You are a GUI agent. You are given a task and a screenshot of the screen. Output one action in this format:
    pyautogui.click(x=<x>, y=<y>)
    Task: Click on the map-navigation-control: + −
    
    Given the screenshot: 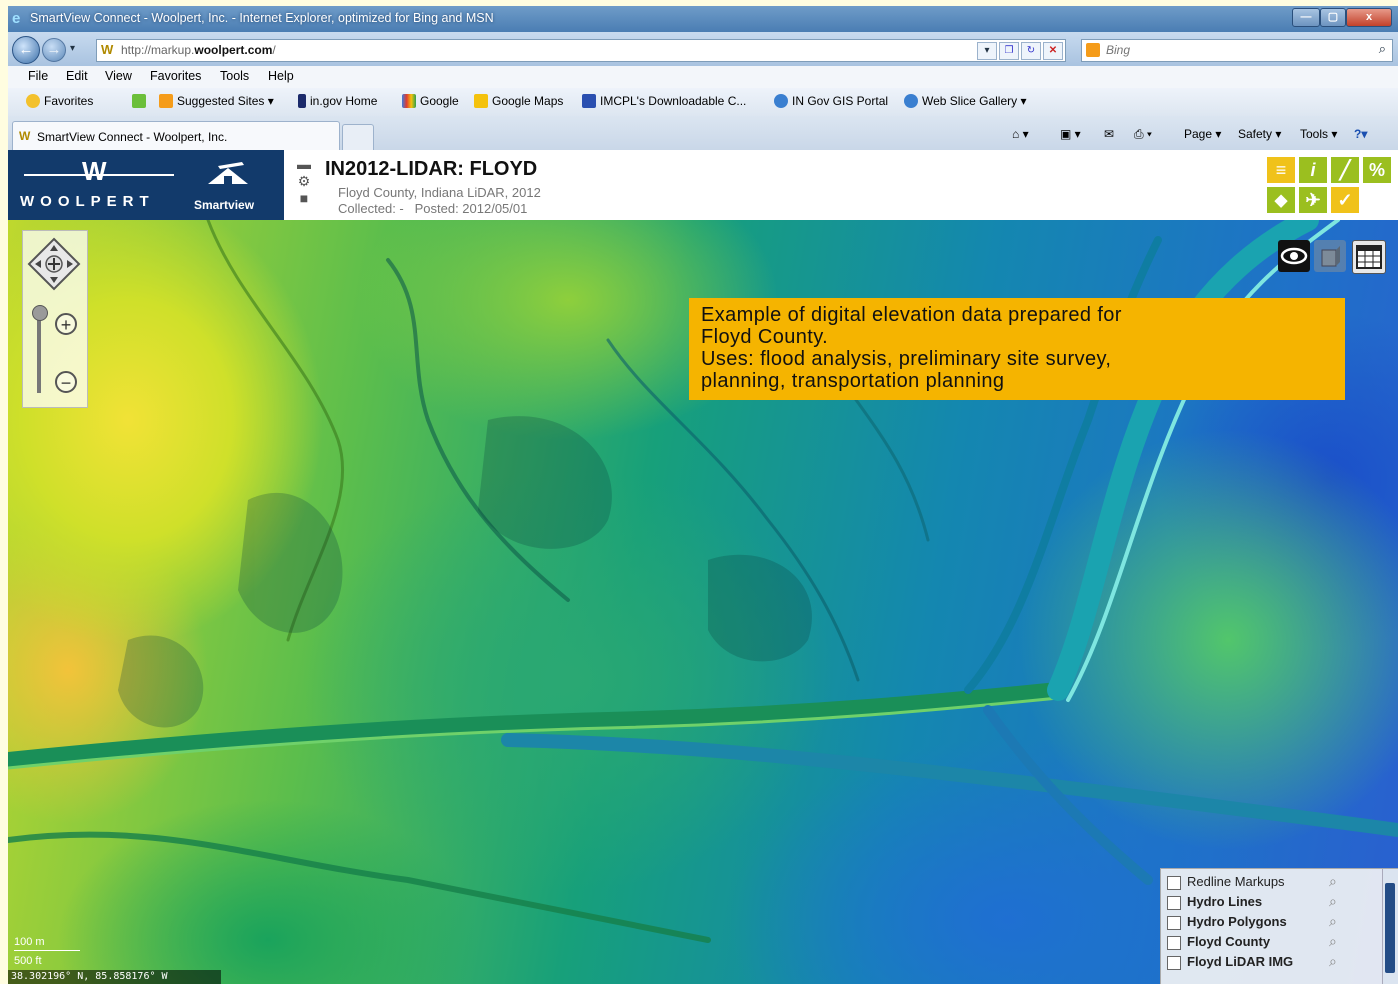 What is the action you would take?
    pyautogui.click(x=55, y=319)
    